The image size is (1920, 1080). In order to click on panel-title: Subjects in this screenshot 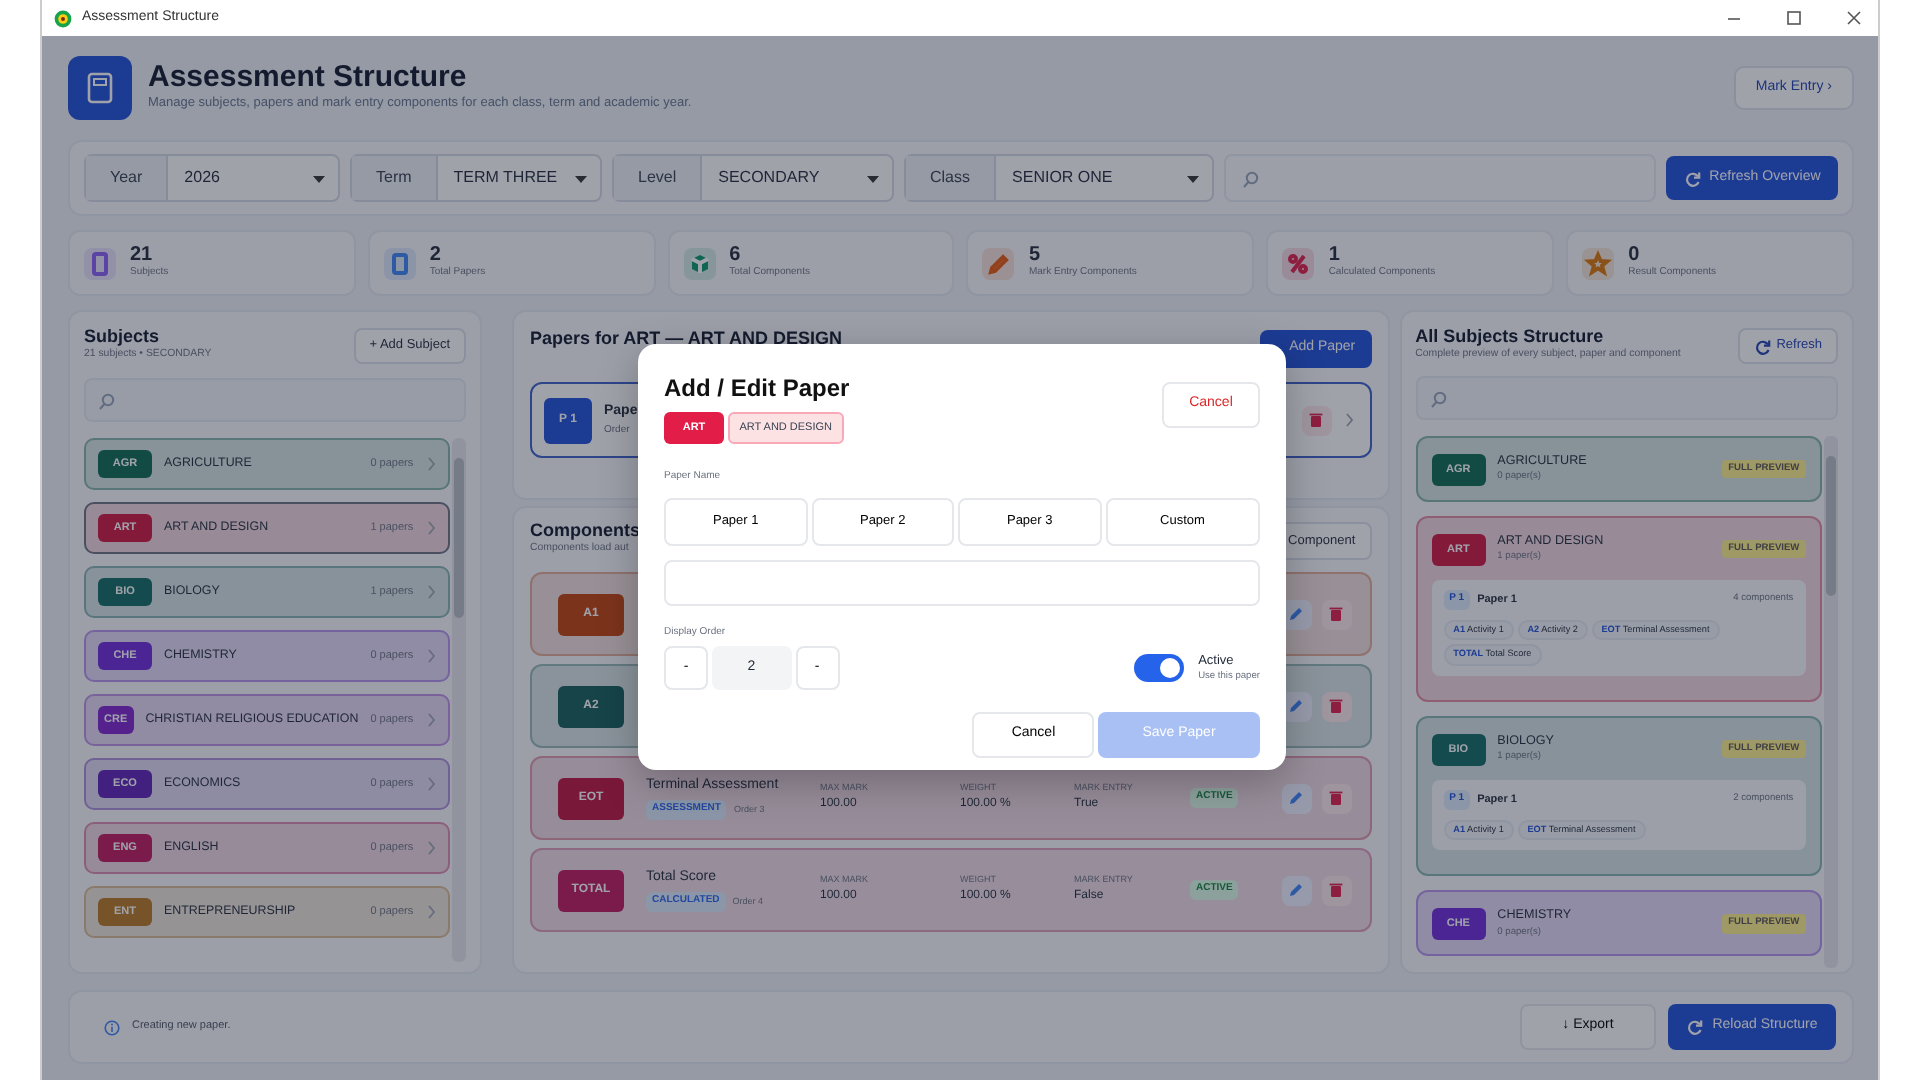, I will do `click(123, 338)`.